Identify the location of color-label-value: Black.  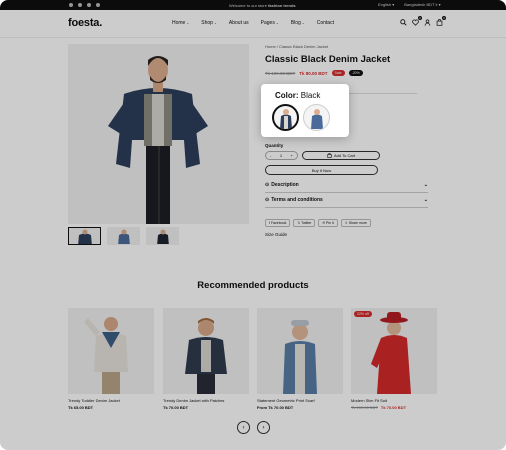
(310, 95).